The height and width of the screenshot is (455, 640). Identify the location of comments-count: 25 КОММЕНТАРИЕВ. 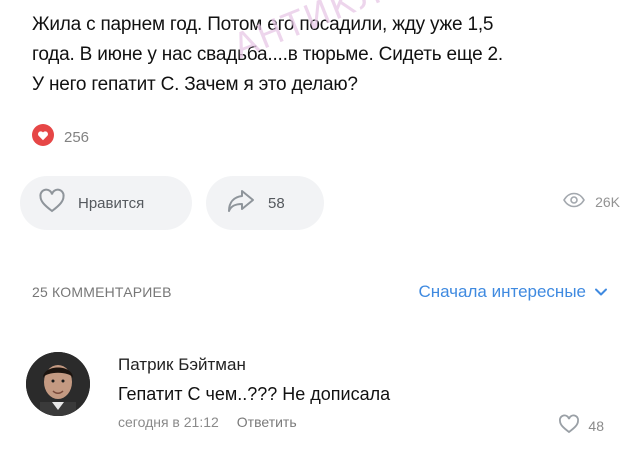
(102, 292).